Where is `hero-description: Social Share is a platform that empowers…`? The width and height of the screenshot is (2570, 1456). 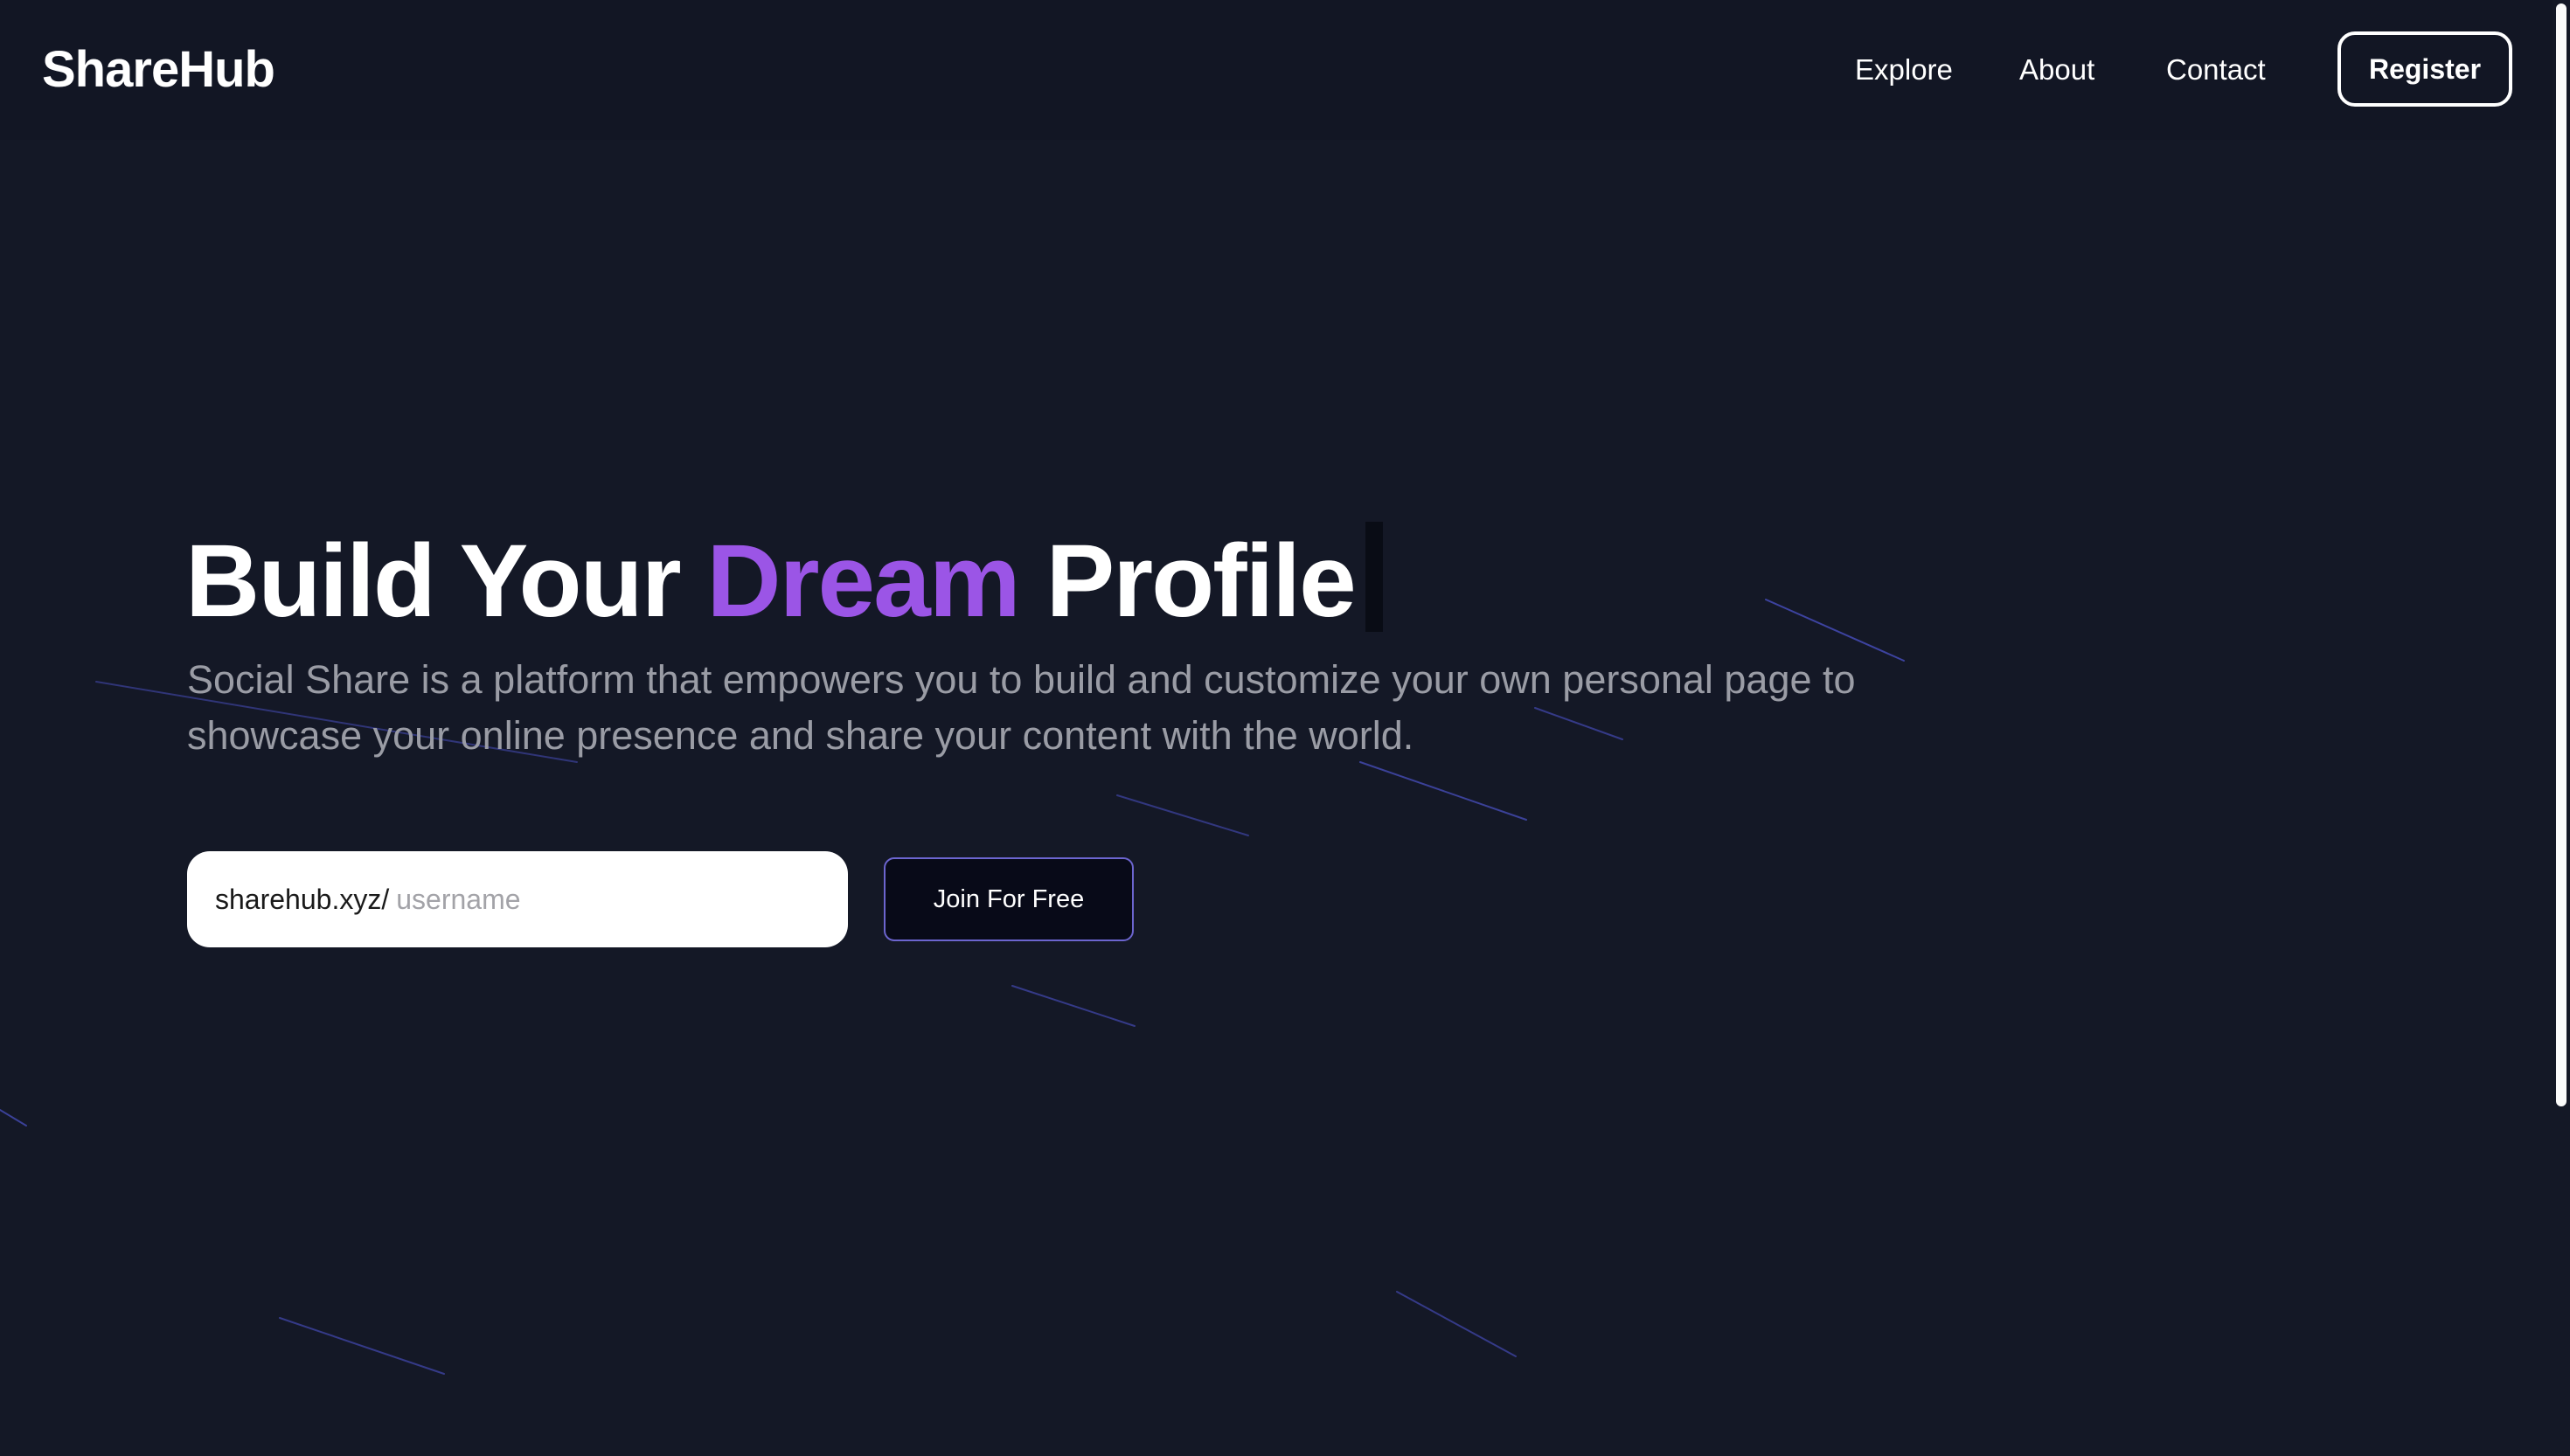 hero-description: Social Share is a platform that empowers… is located at coordinates (1021, 707).